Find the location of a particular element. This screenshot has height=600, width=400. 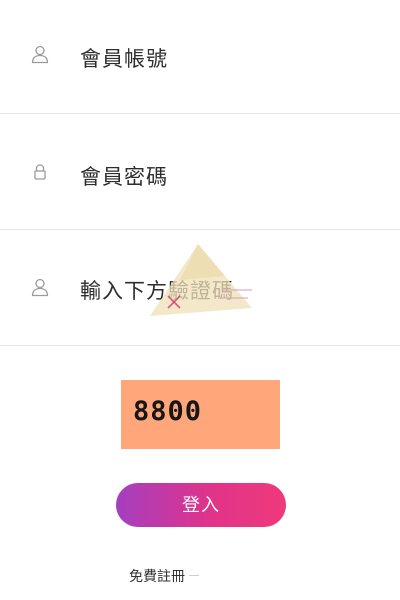

account-placeholder: 會員帳號 is located at coordinates (124, 59).